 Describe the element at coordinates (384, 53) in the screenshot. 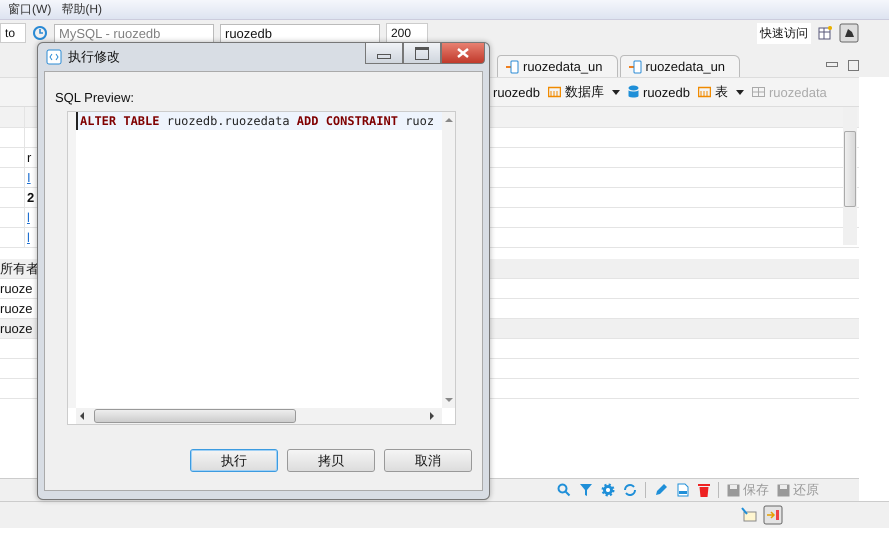

I see `minimize-button` at that location.